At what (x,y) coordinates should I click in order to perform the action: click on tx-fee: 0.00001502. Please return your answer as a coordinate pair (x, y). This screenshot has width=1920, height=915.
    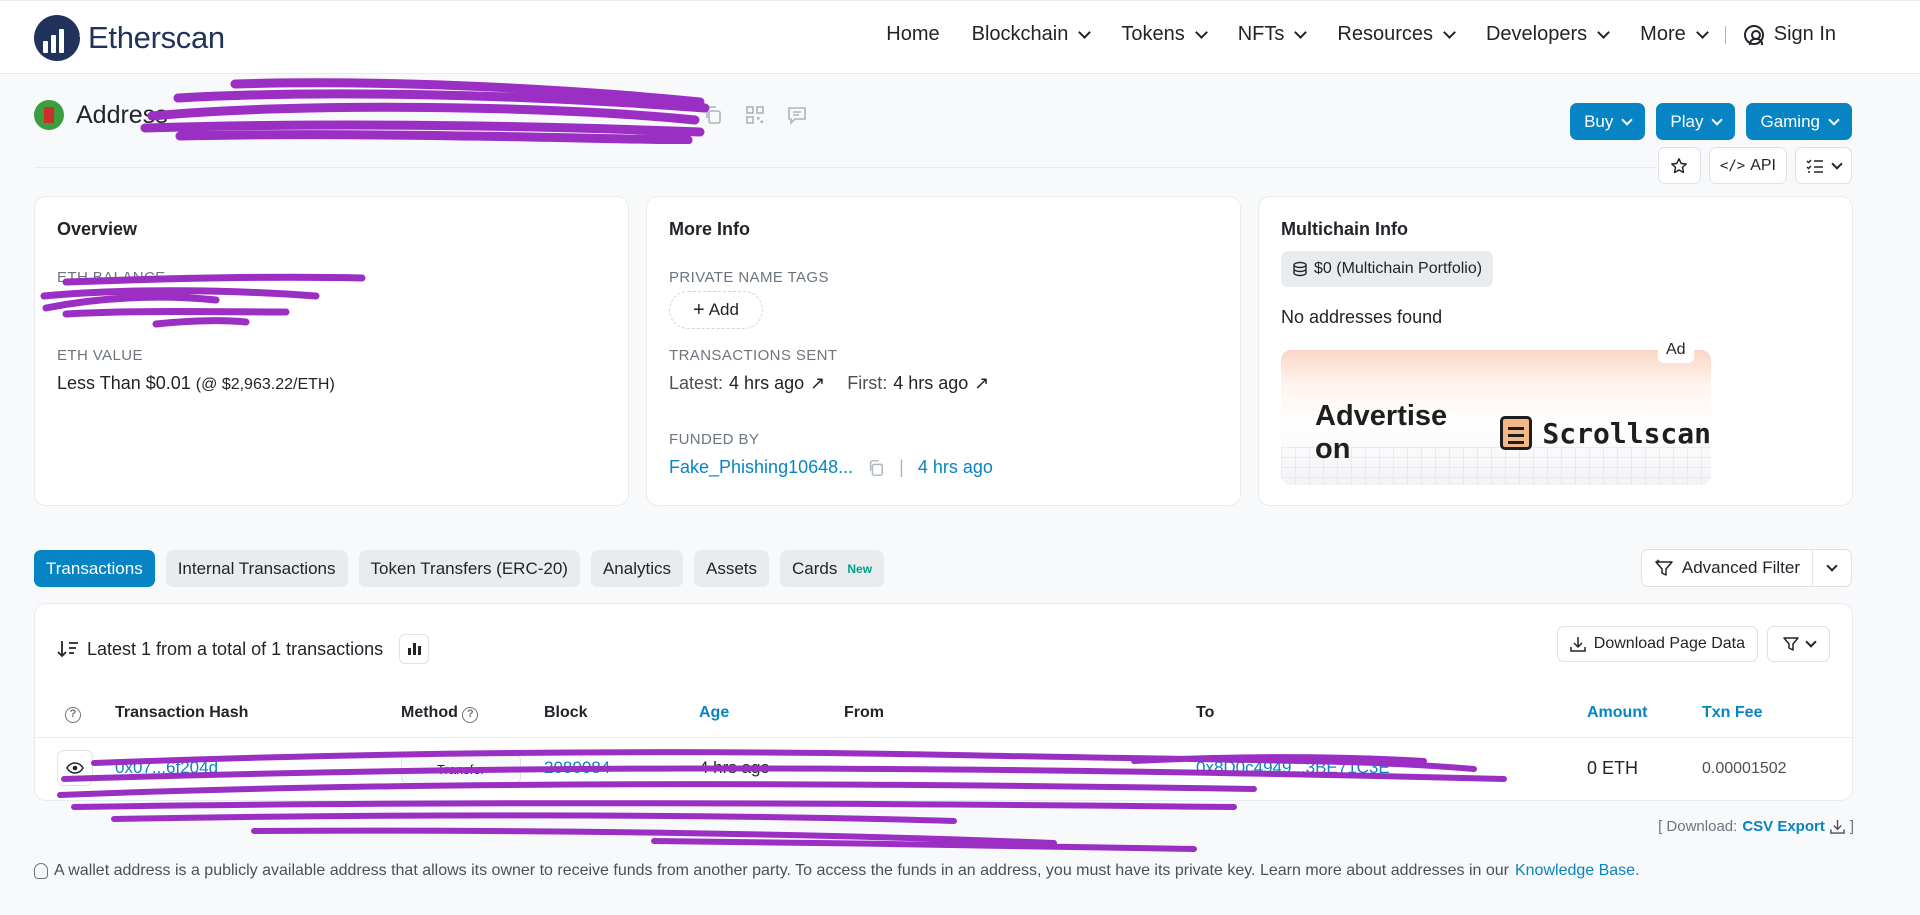
    Looking at the image, I should click on (1744, 768).